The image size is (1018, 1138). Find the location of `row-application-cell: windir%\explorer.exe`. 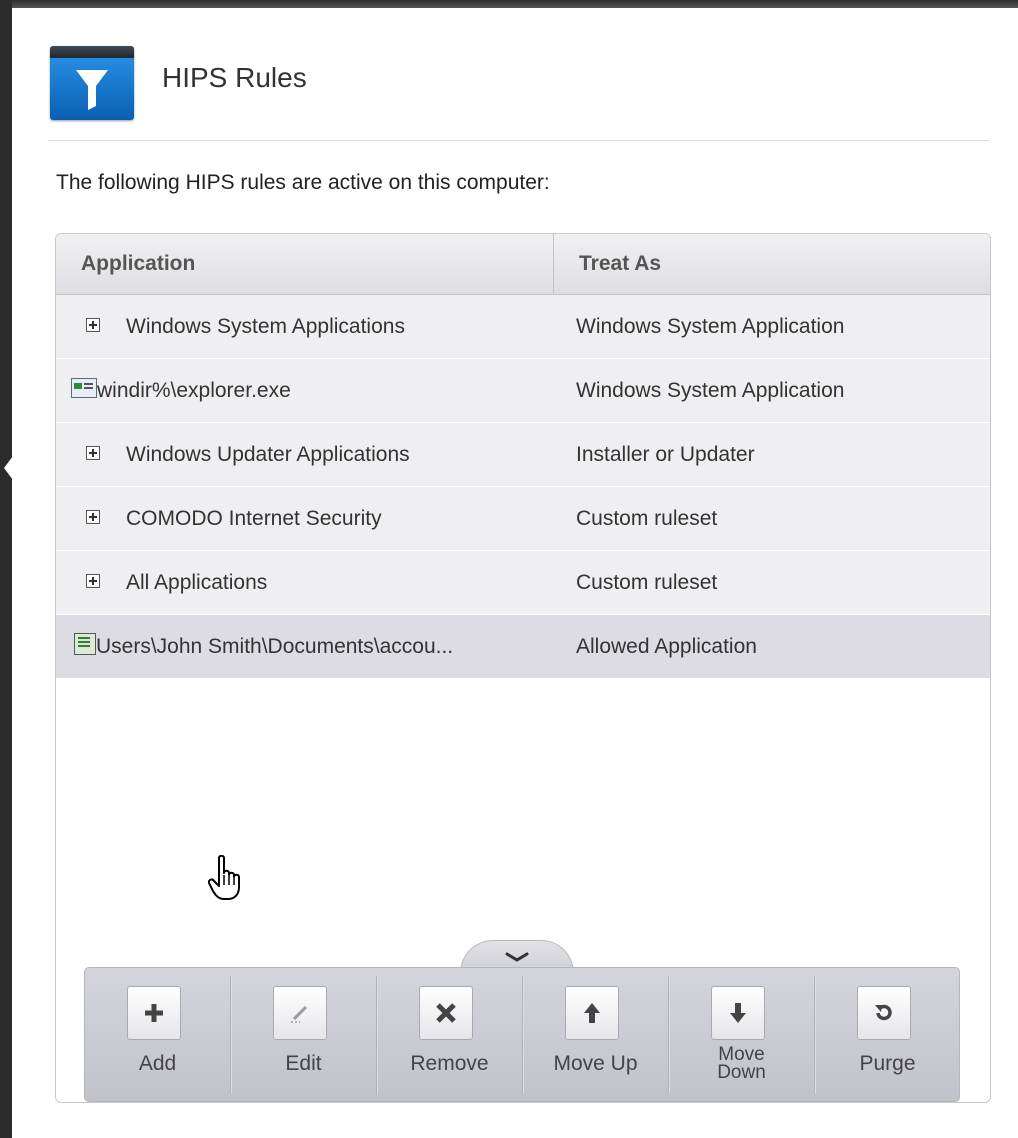

row-application-cell: windir%\explorer.exe is located at coordinates (181, 390).